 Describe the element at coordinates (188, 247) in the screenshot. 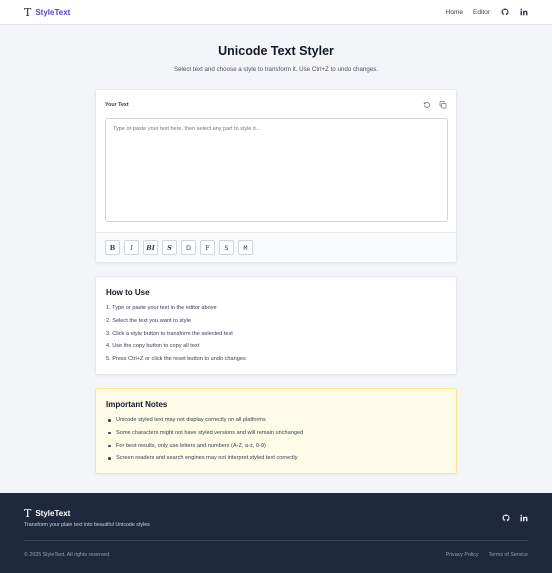

I see `style-double-struck-button: D` at that location.